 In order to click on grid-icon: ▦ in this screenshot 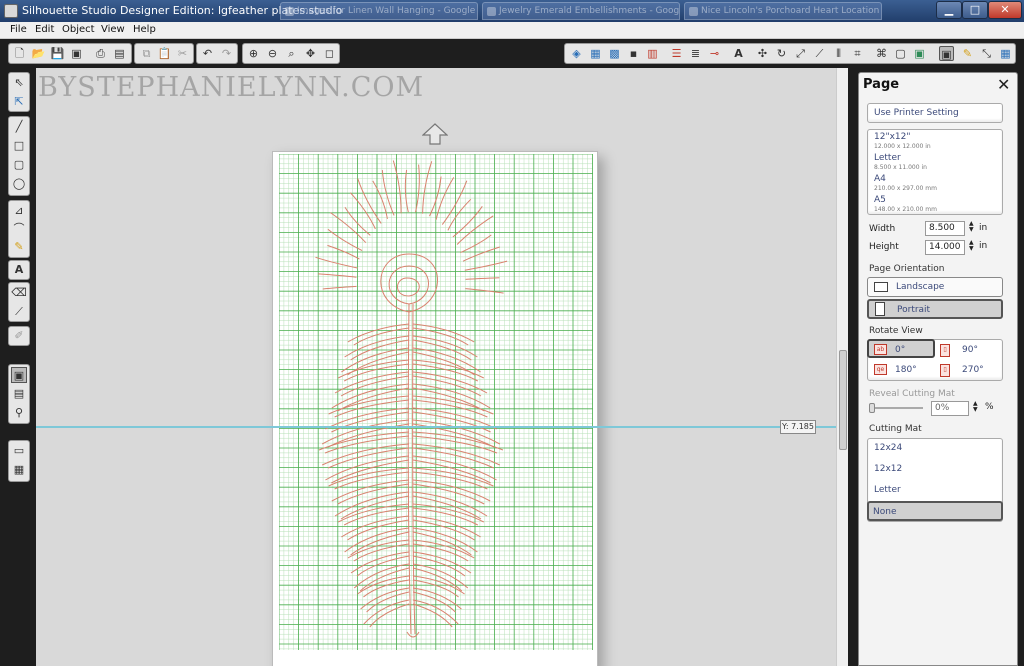, I will do `click(1005, 53)`.